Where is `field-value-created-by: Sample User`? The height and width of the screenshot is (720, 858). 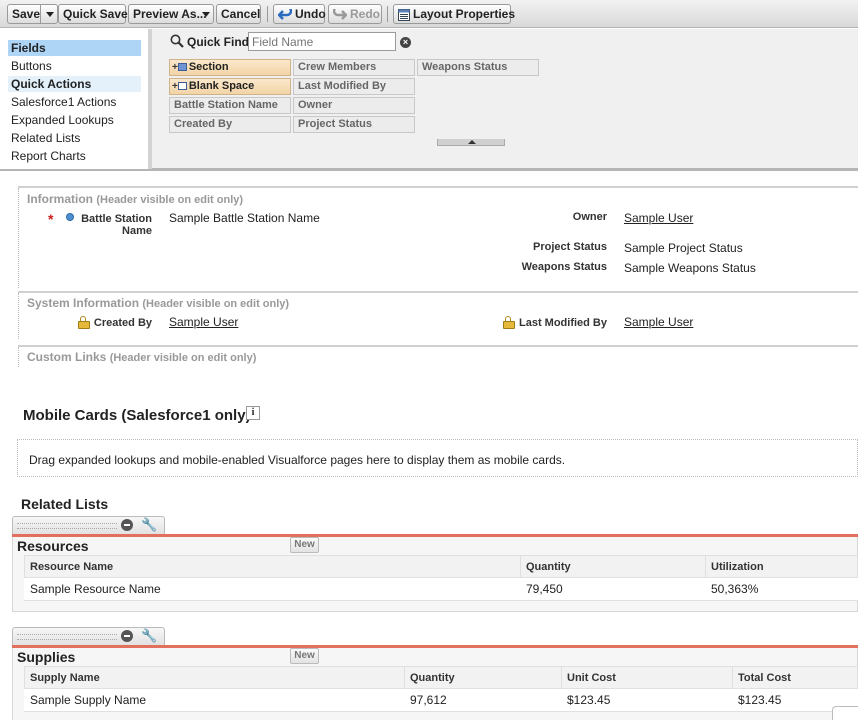
field-value-created-by: Sample User is located at coordinates (203, 322).